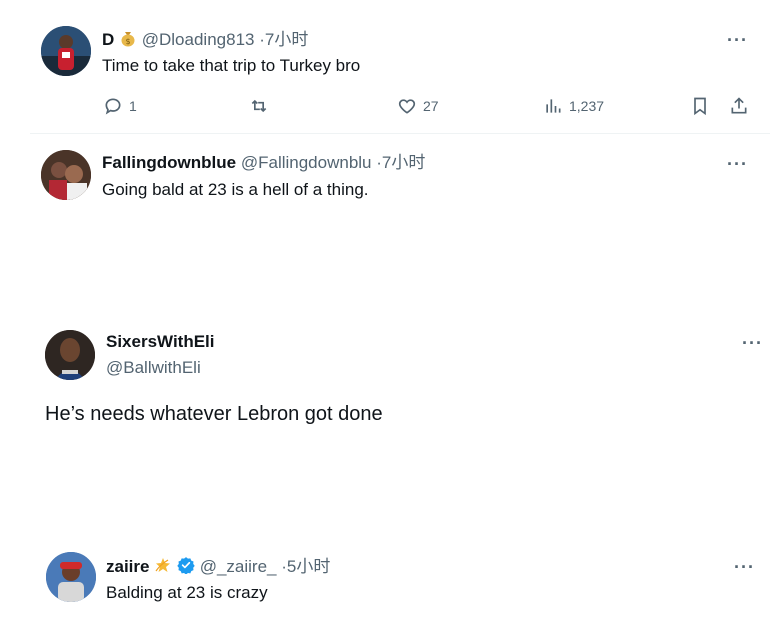 The height and width of the screenshot is (633, 784). I want to click on handle-row: @BallwithEli, so click(153, 368).